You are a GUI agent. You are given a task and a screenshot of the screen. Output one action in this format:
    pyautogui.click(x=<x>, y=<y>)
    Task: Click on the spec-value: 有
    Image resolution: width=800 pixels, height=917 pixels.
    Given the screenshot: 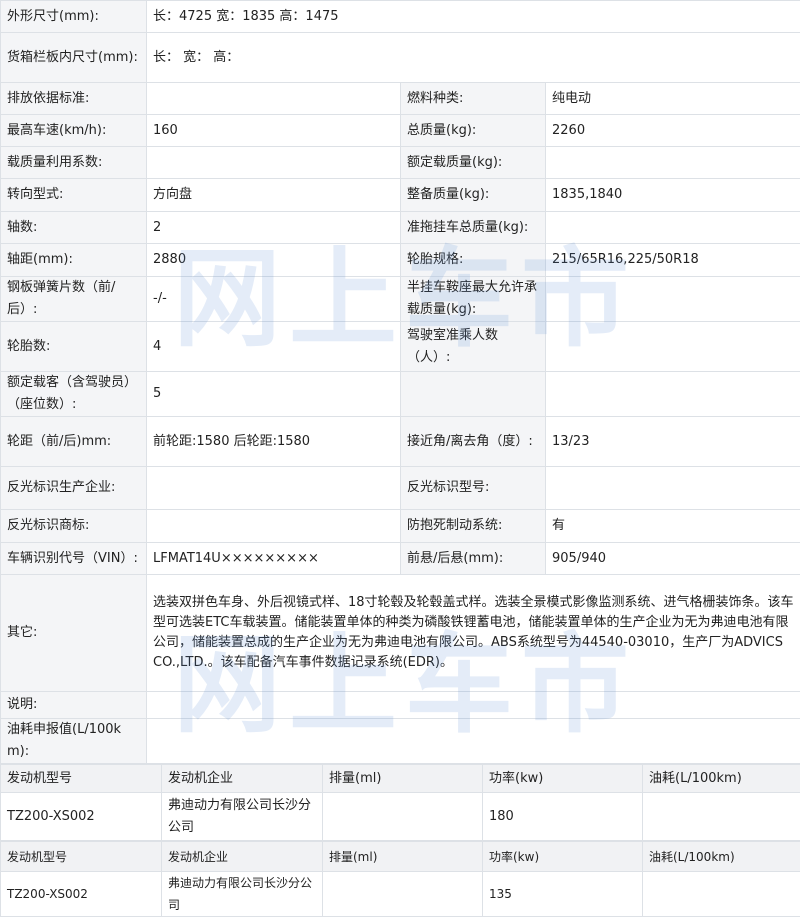 What is the action you would take?
    pyautogui.click(x=673, y=526)
    